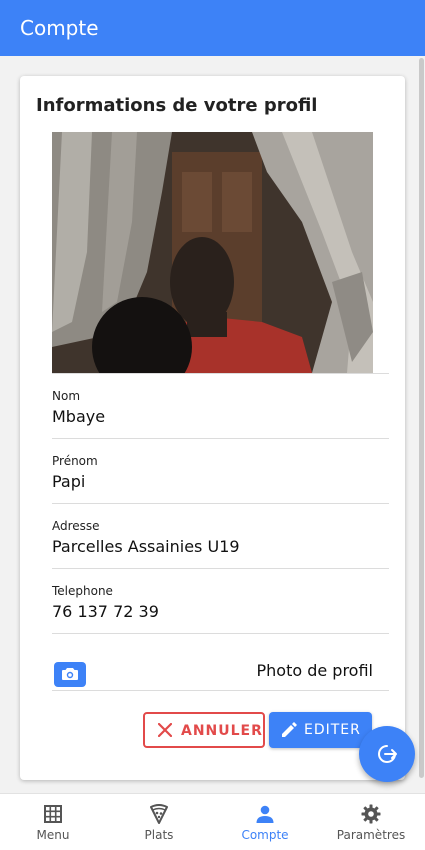  I want to click on nav-item-plats: Plats, so click(159, 822).